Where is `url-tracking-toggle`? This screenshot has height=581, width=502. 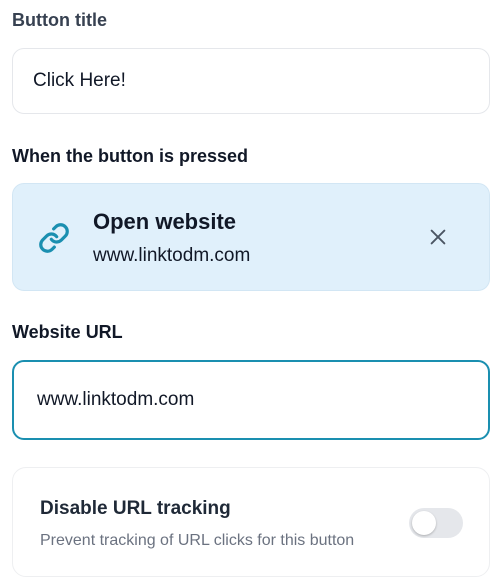
url-tracking-toggle is located at coordinates (436, 523).